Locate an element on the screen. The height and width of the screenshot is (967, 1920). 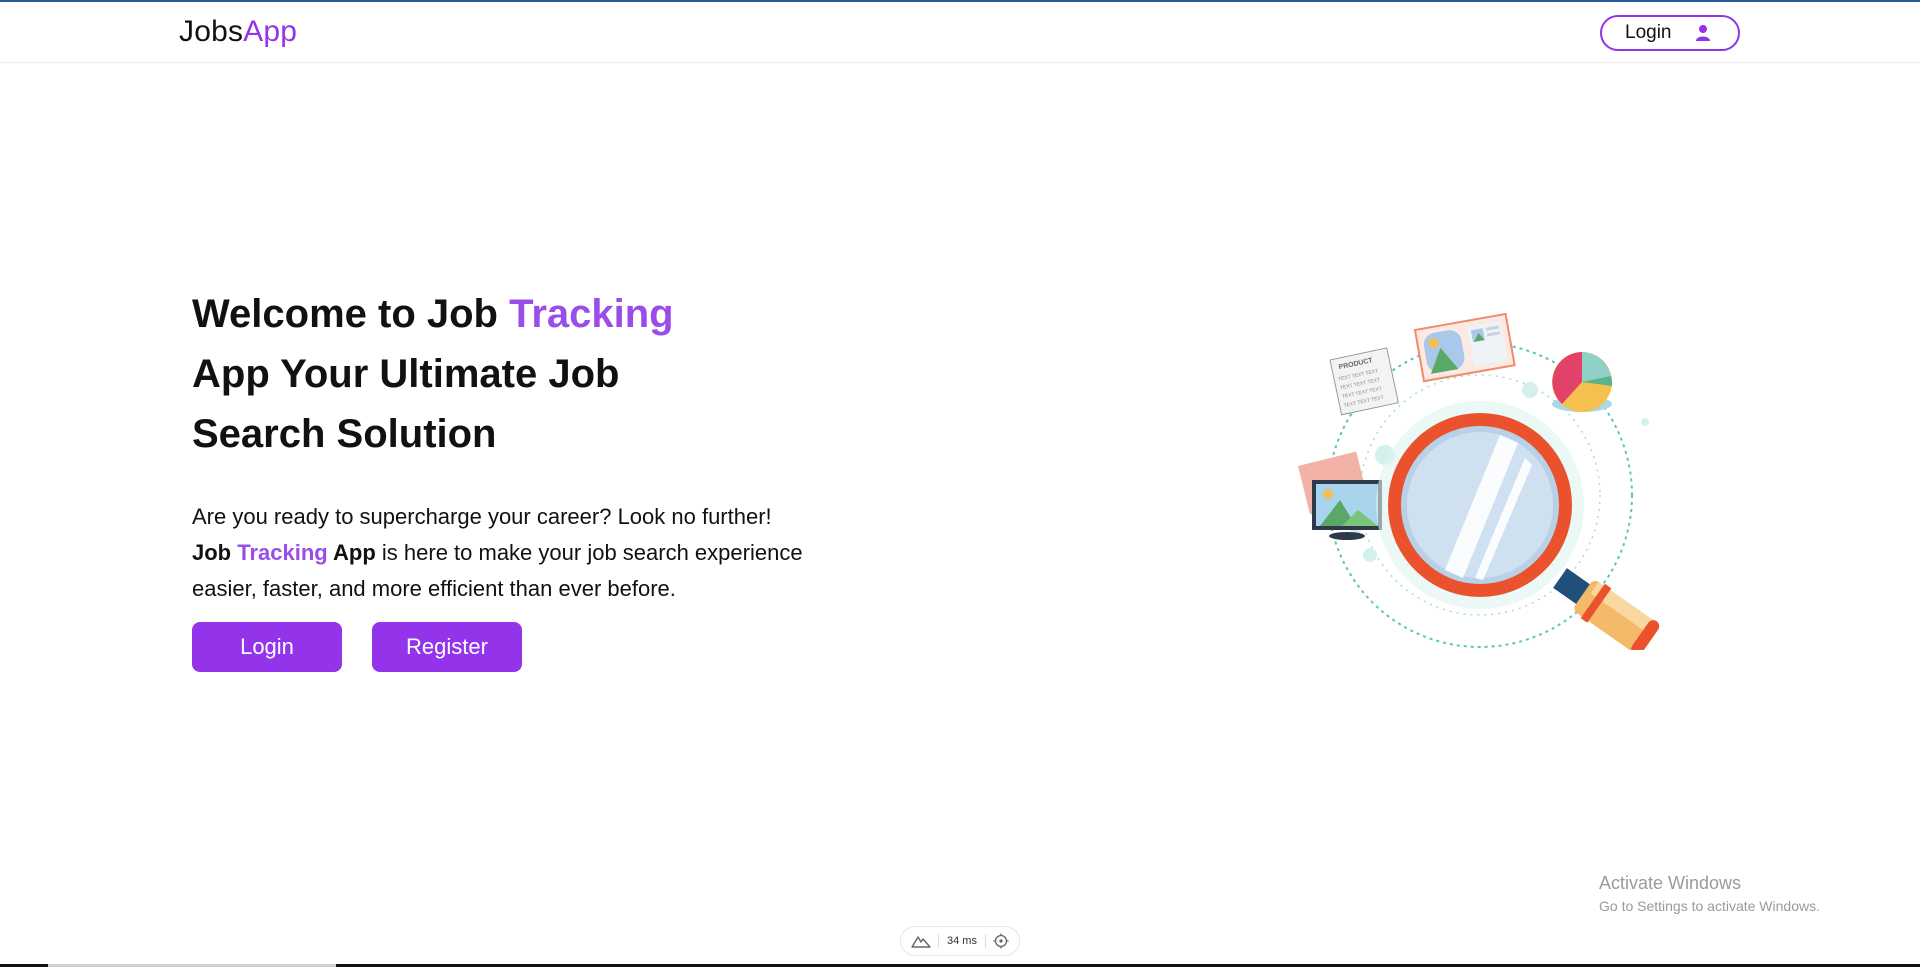
user-icon is located at coordinates (1703, 33).